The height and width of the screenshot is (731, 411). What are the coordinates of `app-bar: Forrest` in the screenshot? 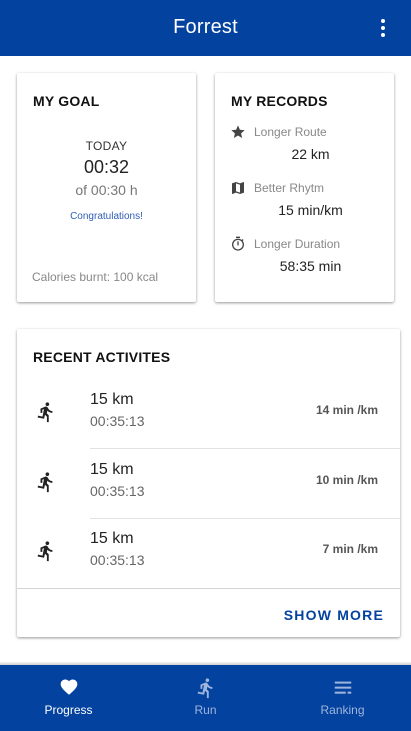 It's located at (205, 28).